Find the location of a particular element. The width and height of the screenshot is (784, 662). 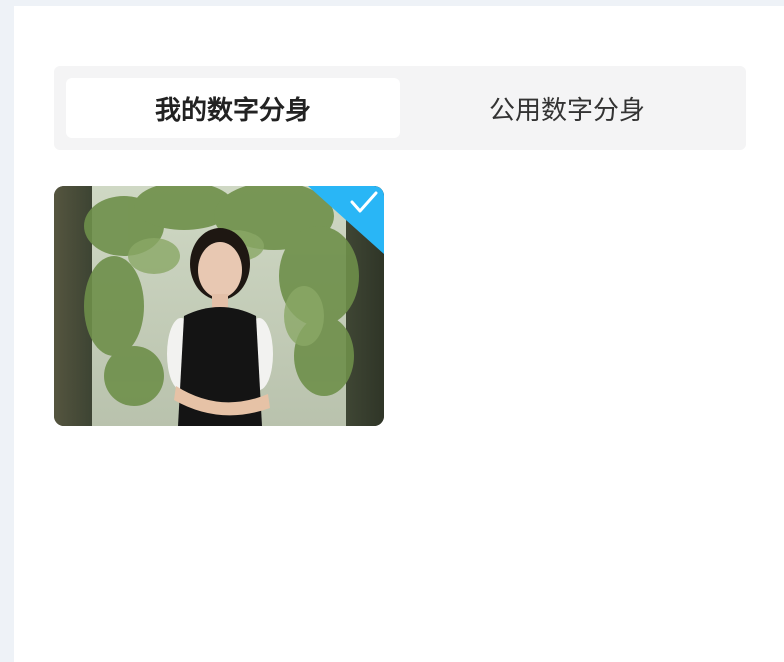

avatar-tab-switcher: 我的数字分身 公用数字分身 is located at coordinates (400, 108).